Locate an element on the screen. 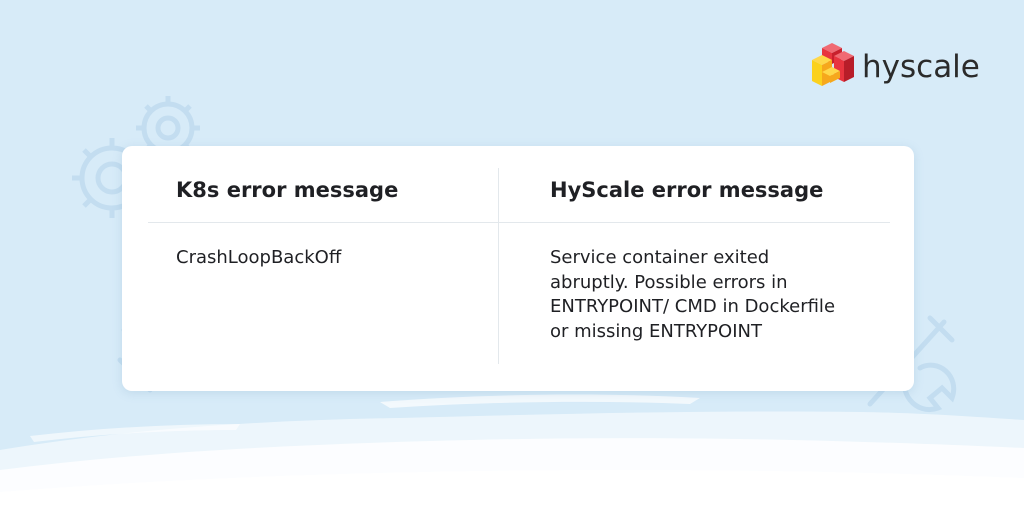 The height and width of the screenshot is (512, 1024). hyscale-error-line: abruptly. Possible errors in is located at coordinates (669, 282).